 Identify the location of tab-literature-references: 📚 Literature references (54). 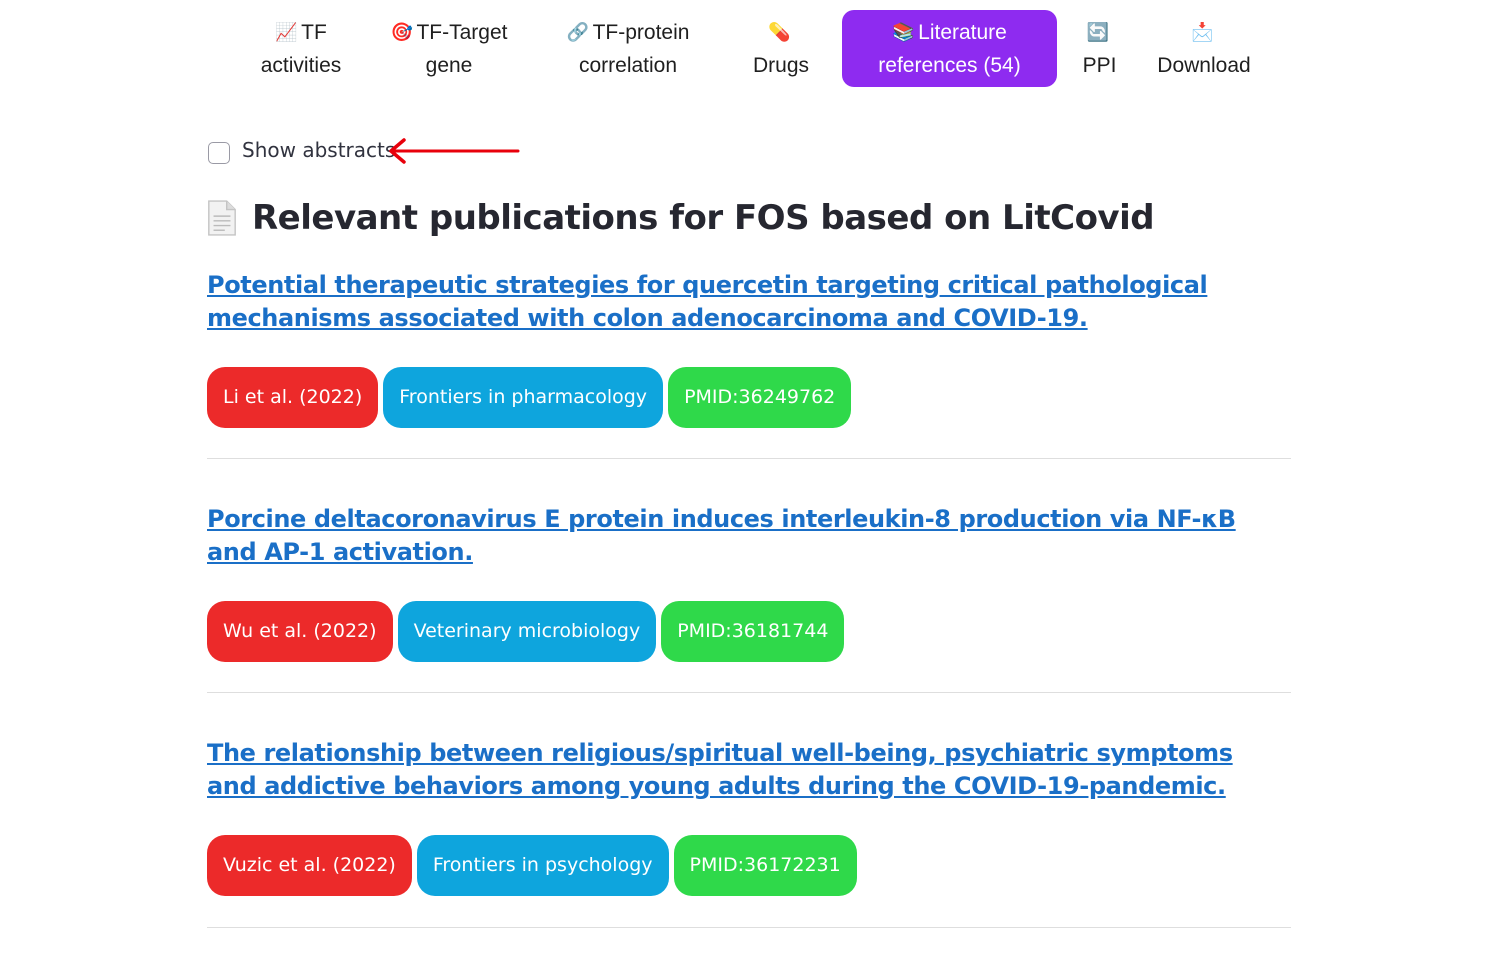
(949, 48).